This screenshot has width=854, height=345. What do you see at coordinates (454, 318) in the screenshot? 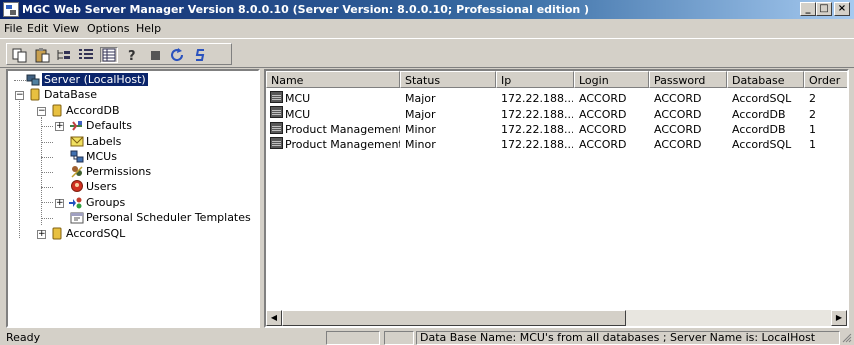
I see `scroll-thumb` at bounding box center [454, 318].